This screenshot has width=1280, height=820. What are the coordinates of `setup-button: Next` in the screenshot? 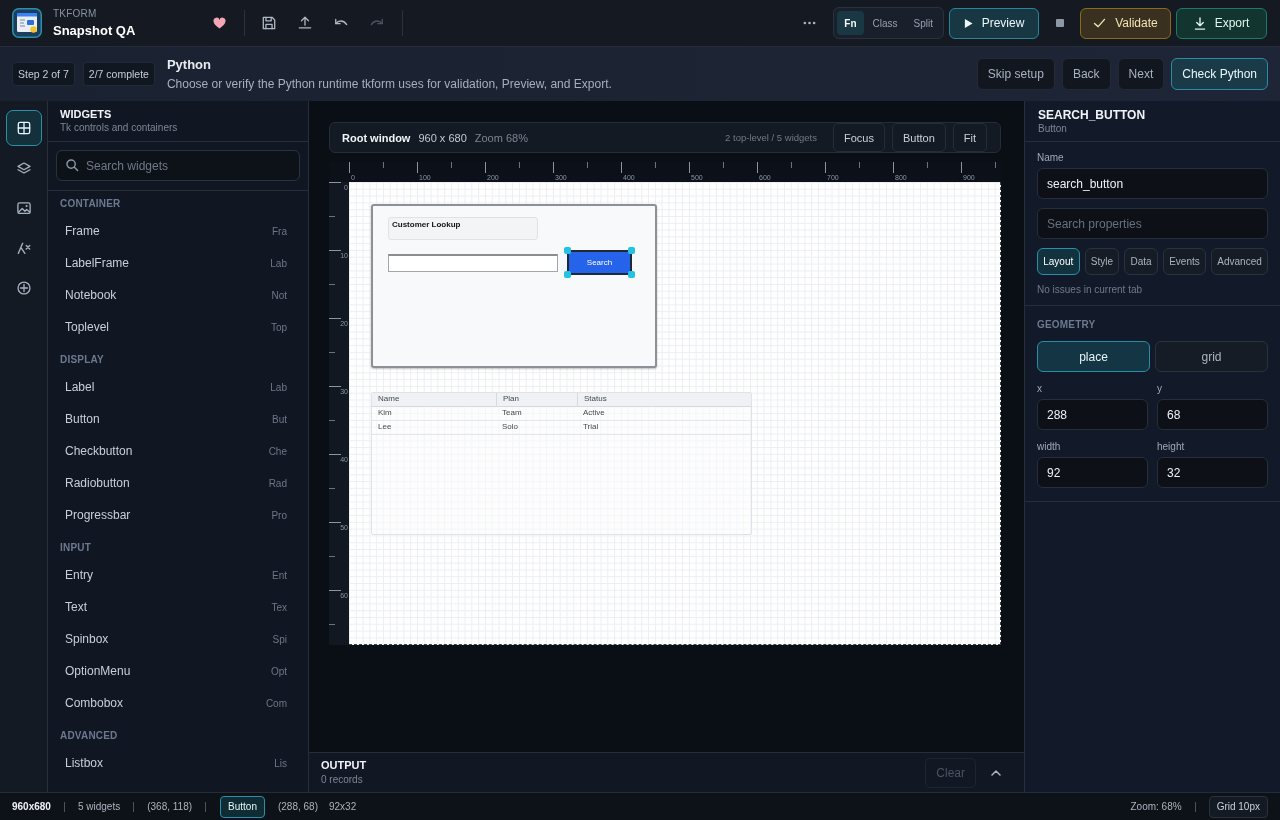 It's located at (1141, 74).